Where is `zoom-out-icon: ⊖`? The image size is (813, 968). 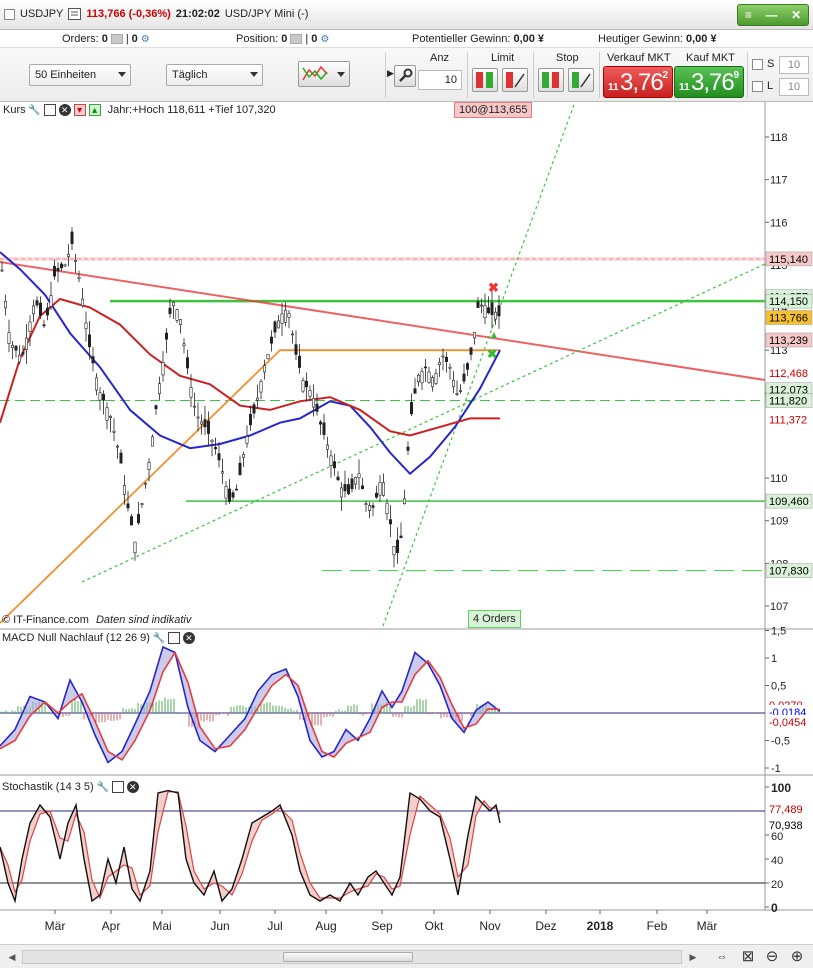 zoom-out-icon: ⊖ is located at coordinates (772, 957).